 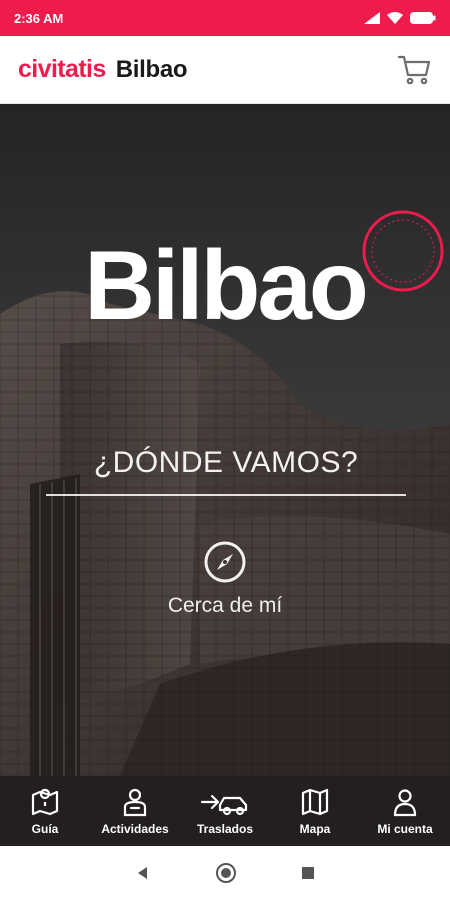 I want to click on nav-label-mapa: Mapa, so click(x=315, y=829).